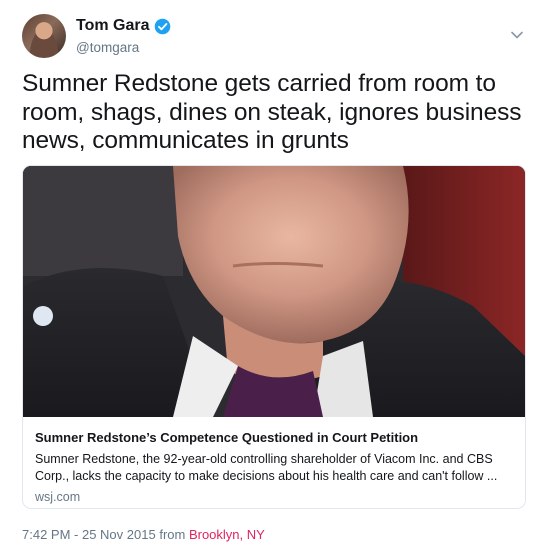 This screenshot has width=550, height=549. Describe the element at coordinates (123, 48) in the screenshot. I see `author-handle: @tomgara` at that location.